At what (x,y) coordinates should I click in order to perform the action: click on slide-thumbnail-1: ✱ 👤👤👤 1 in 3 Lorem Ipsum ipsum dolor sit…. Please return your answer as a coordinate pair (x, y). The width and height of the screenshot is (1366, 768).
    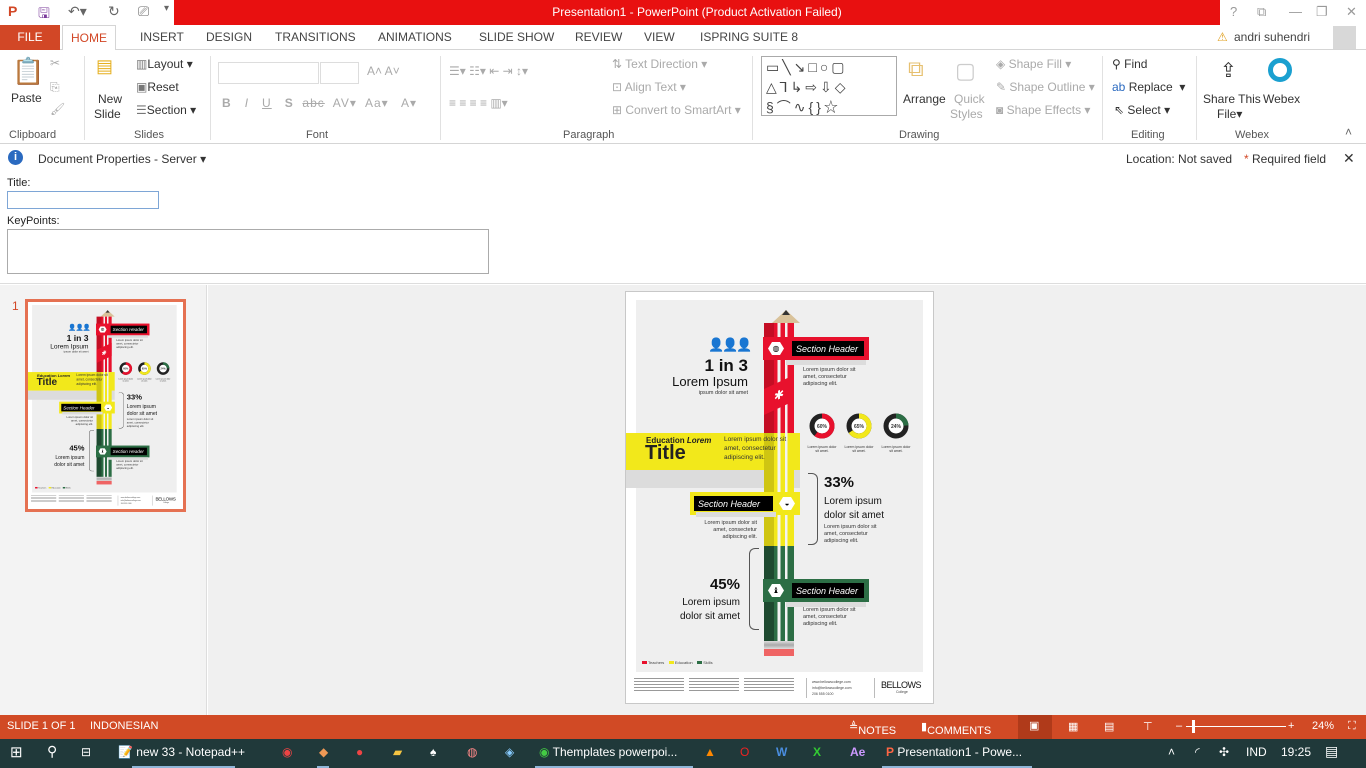
    Looking at the image, I should click on (105, 405).